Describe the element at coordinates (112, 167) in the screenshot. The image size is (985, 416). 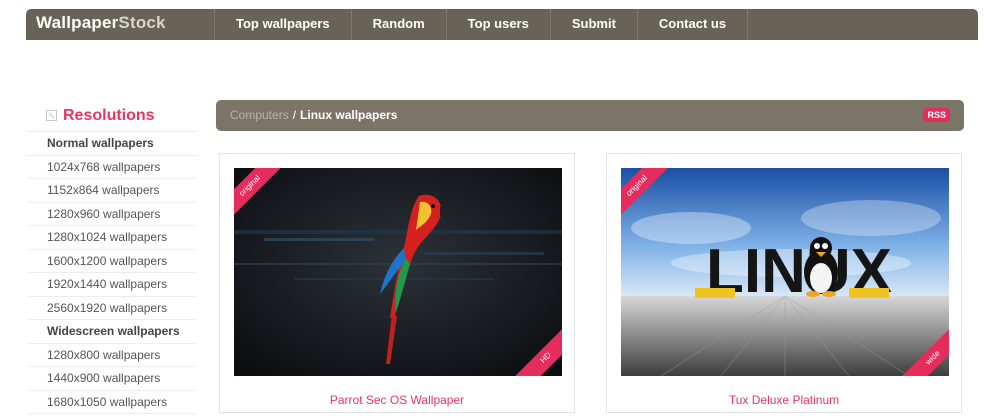
I see `sidebar-item-resolution: 1024x768 wallpapers` at that location.